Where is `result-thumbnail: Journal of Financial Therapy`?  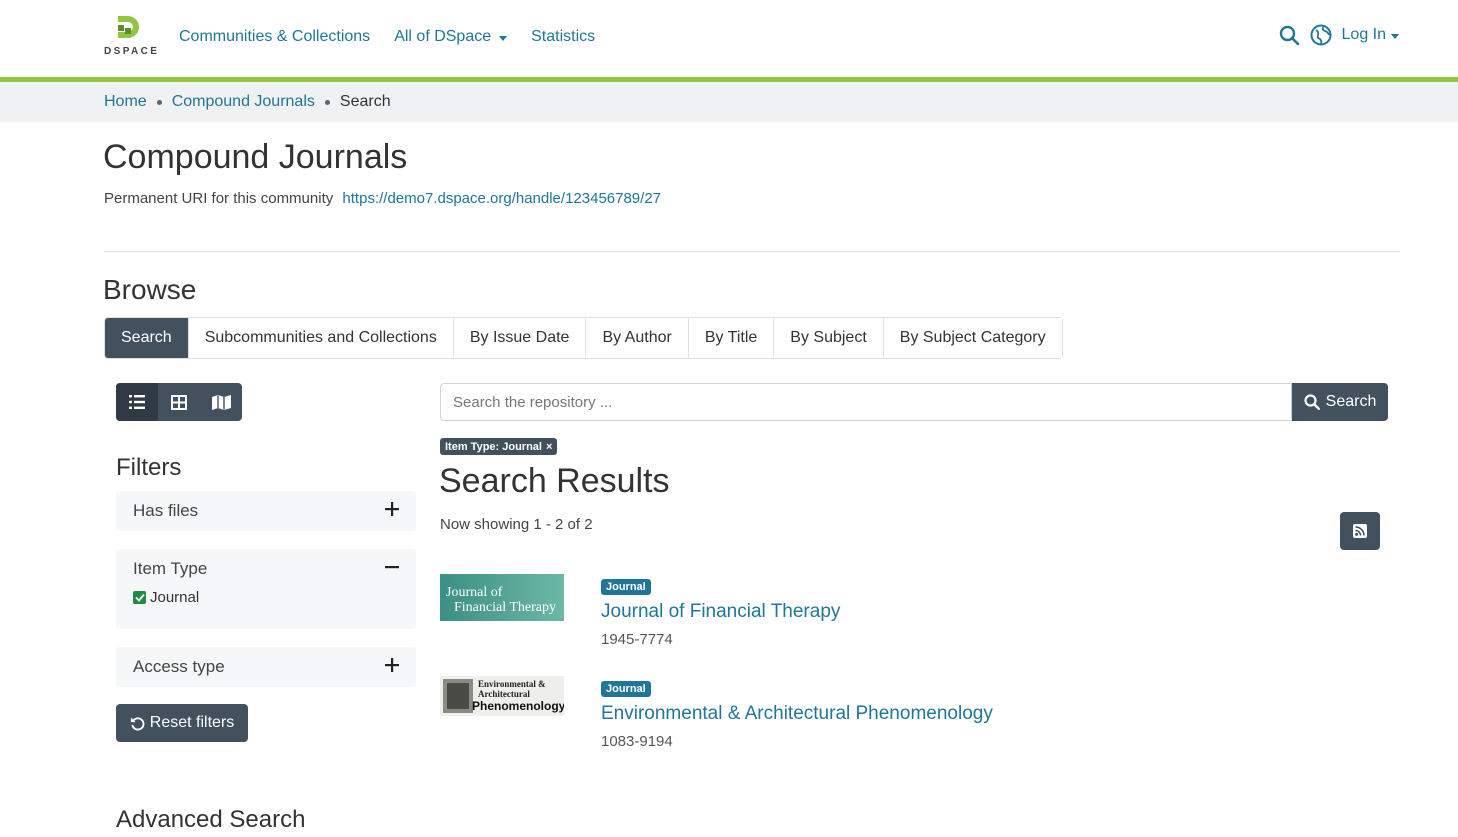 result-thumbnail: Journal of Financial Therapy is located at coordinates (502, 597).